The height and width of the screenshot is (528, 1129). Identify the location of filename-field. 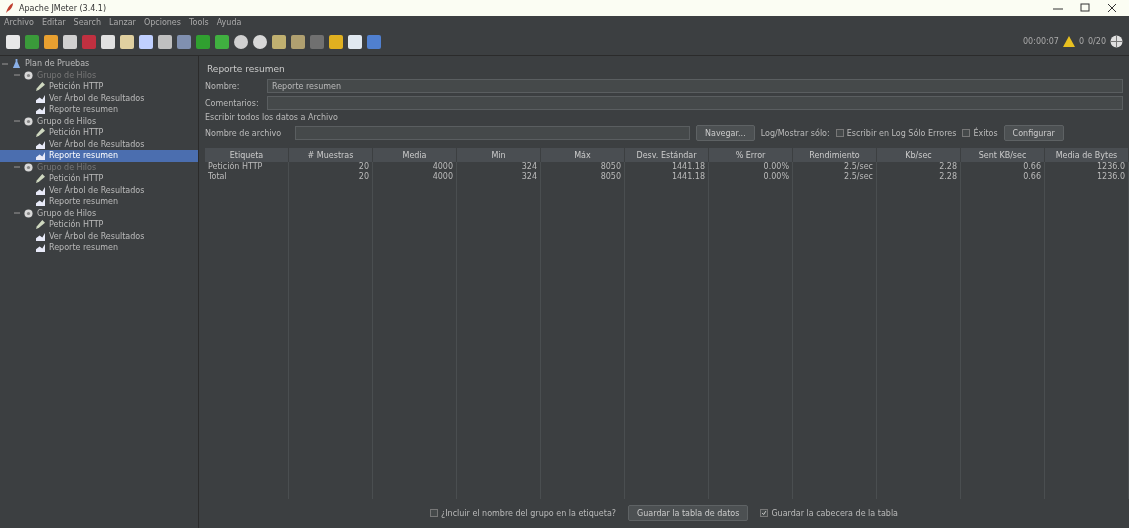
(492, 133).